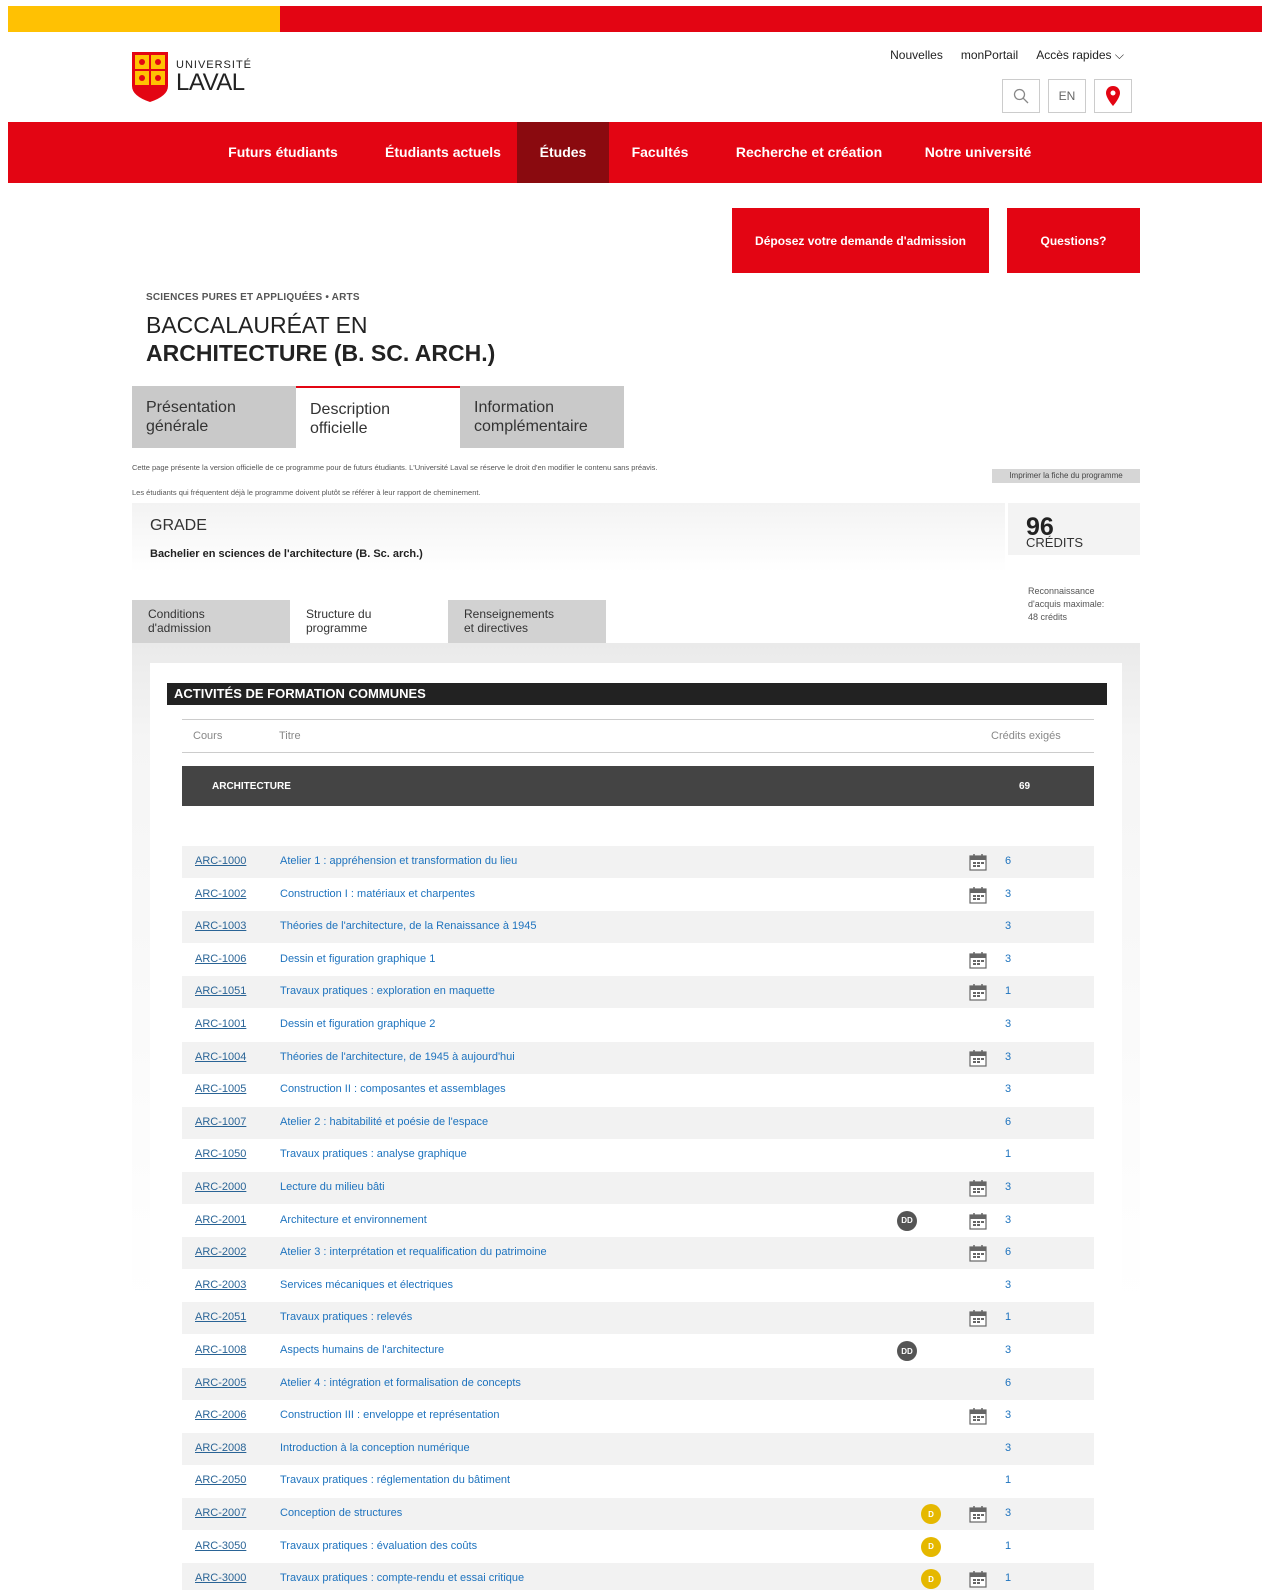 This screenshot has width=1270, height=1590. Describe the element at coordinates (220, 861) in the screenshot. I see `course-code-link: ARC-1000` at that location.